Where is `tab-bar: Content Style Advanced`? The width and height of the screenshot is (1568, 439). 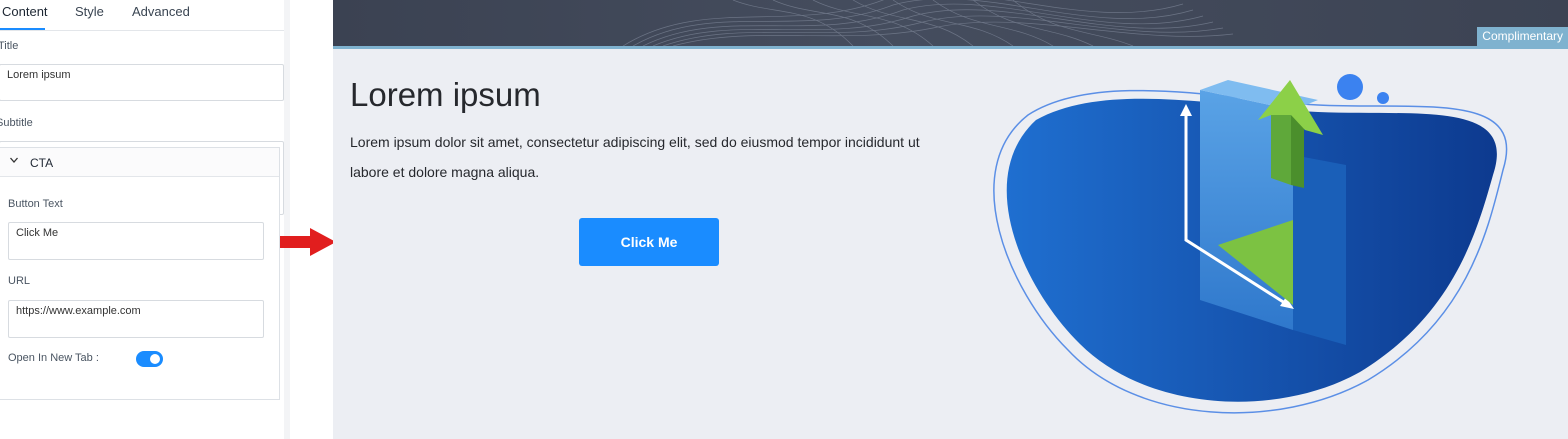
tab-bar: Content Style Advanced is located at coordinates (144, 15).